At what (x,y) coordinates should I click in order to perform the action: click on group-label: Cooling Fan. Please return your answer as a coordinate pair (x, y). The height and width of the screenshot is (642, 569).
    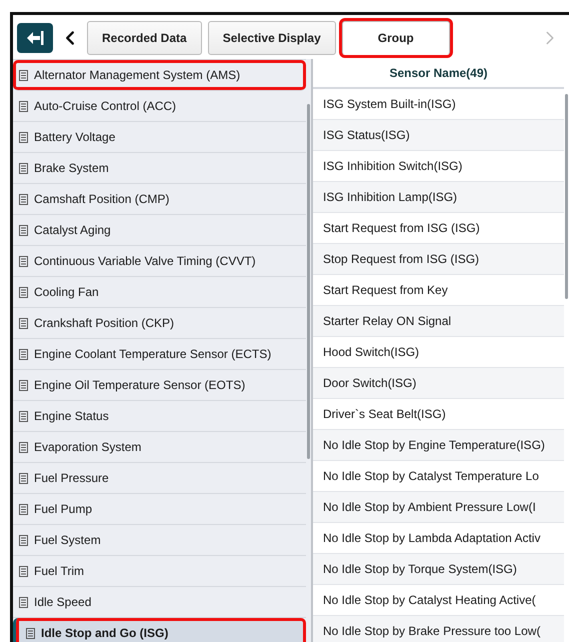
    Looking at the image, I should click on (66, 292).